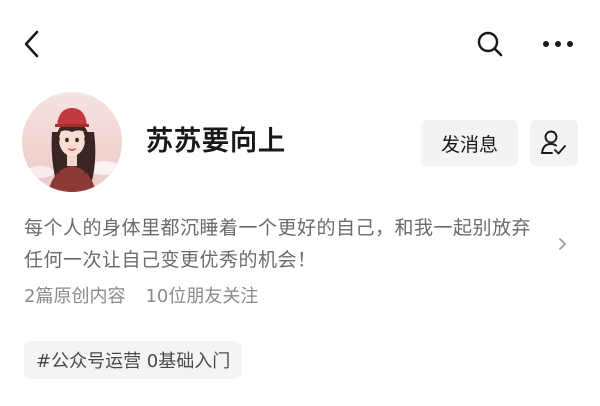  Describe the element at coordinates (201, 297) in the screenshot. I see `friends-following-count: 10位朋友关注` at that location.